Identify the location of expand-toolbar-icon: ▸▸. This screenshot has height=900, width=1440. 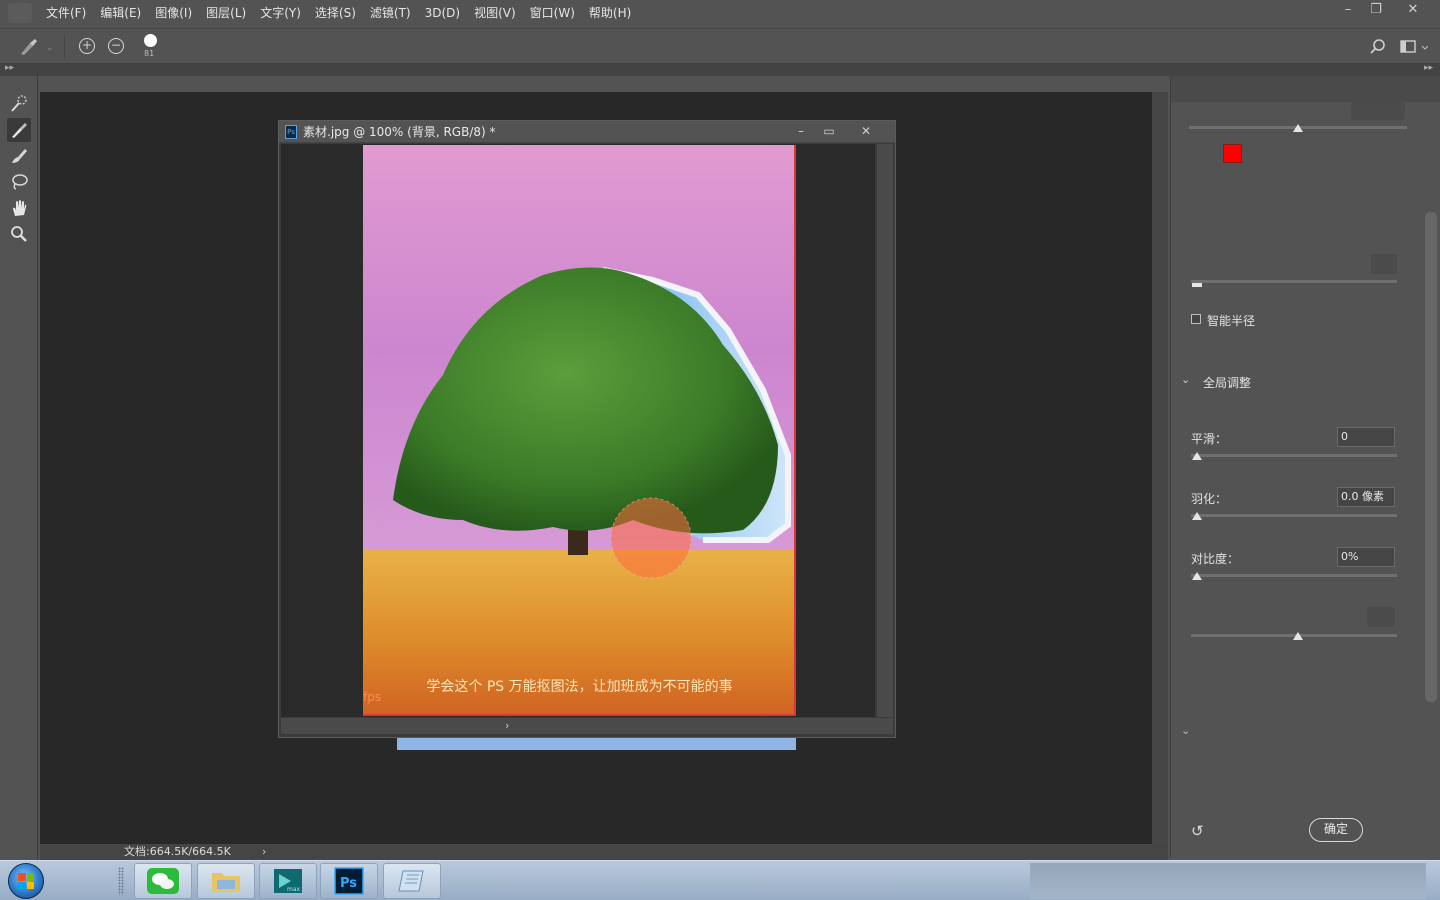
(9, 68).